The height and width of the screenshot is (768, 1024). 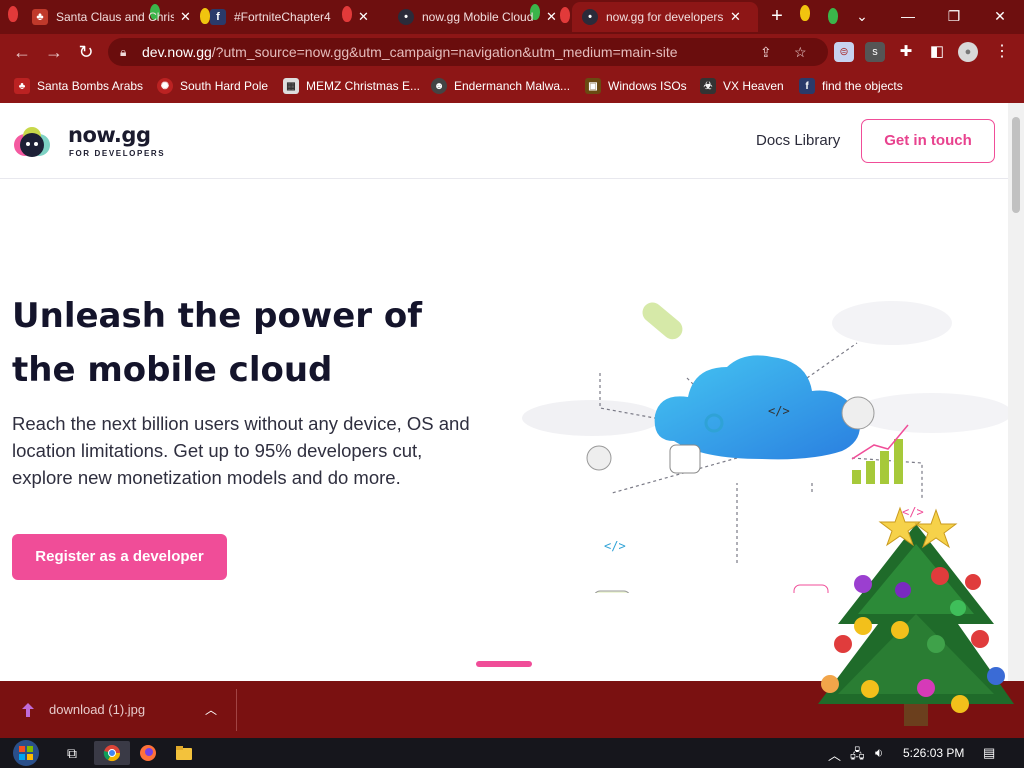 What do you see at coordinates (647, 86) in the screenshot?
I see `bookmark-label: Windows ISOs` at bounding box center [647, 86].